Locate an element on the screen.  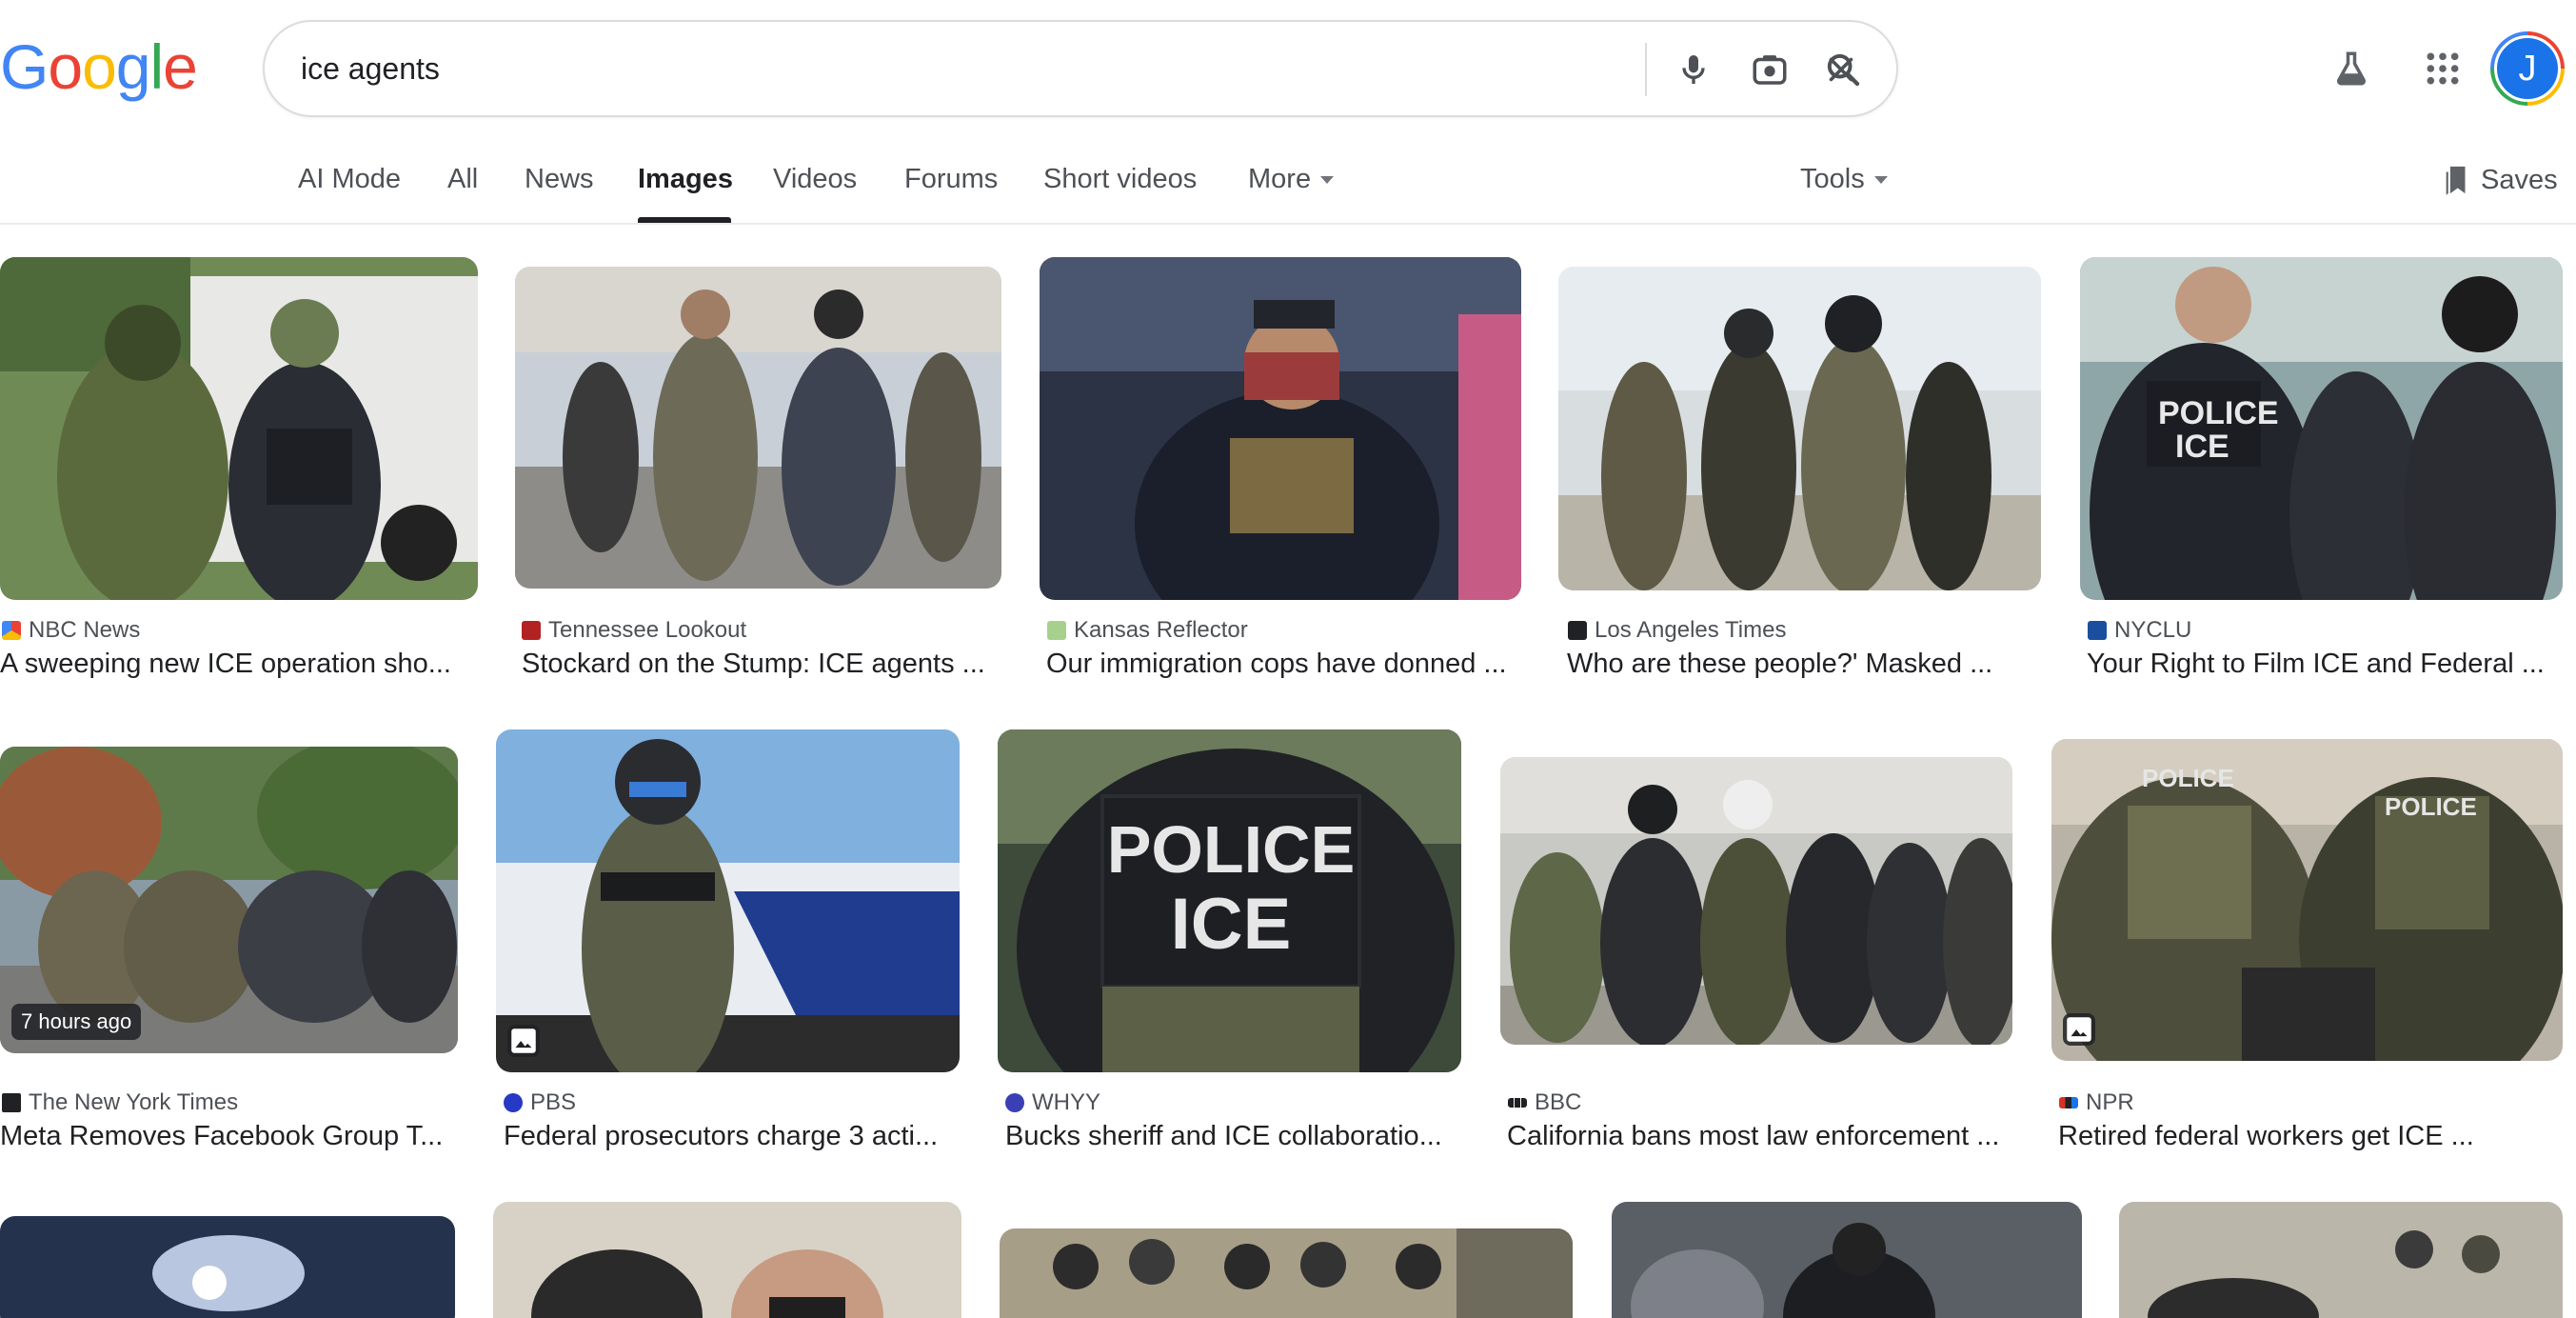
source-name: Kansas Reflector is located at coordinates (1161, 630).